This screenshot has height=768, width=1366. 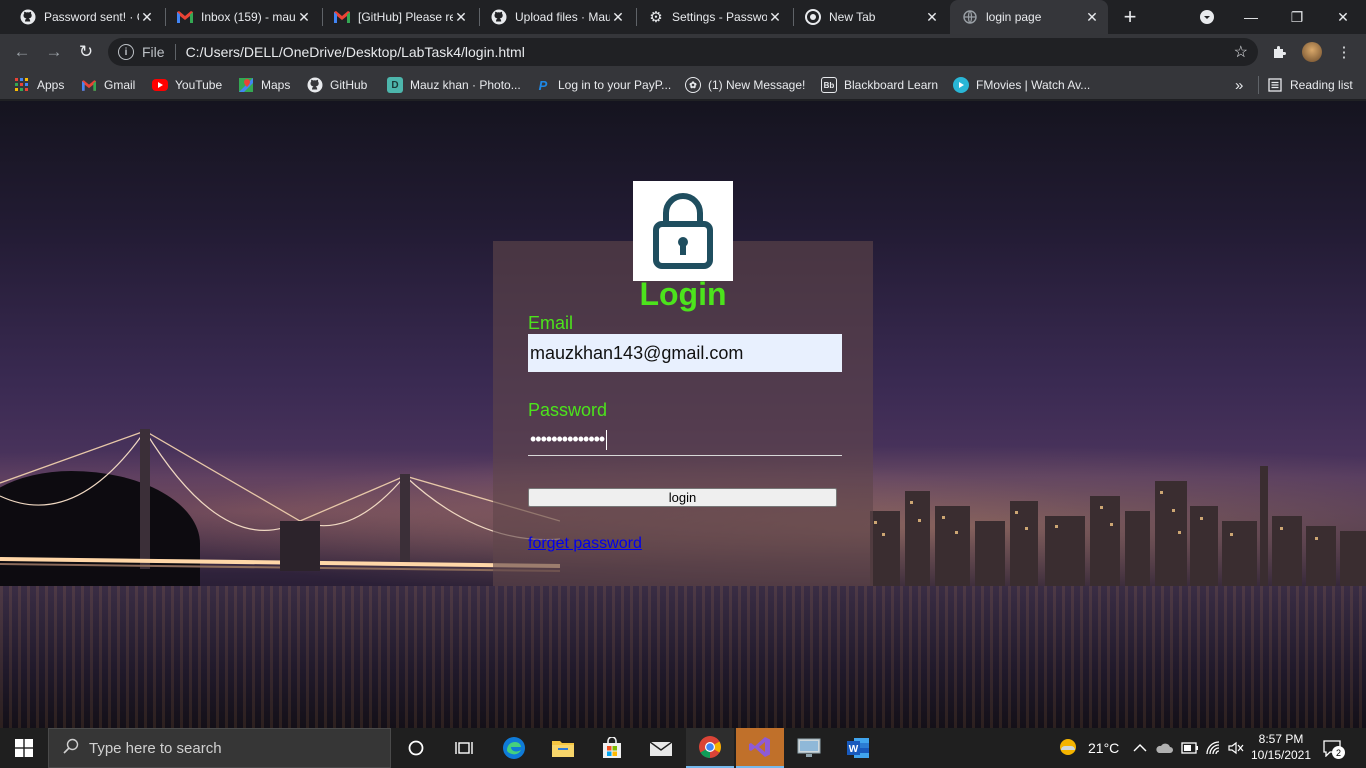 What do you see at coordinates (71, 748) in the screenshot?
I see `search-icon` at bounding box center [71, 748].